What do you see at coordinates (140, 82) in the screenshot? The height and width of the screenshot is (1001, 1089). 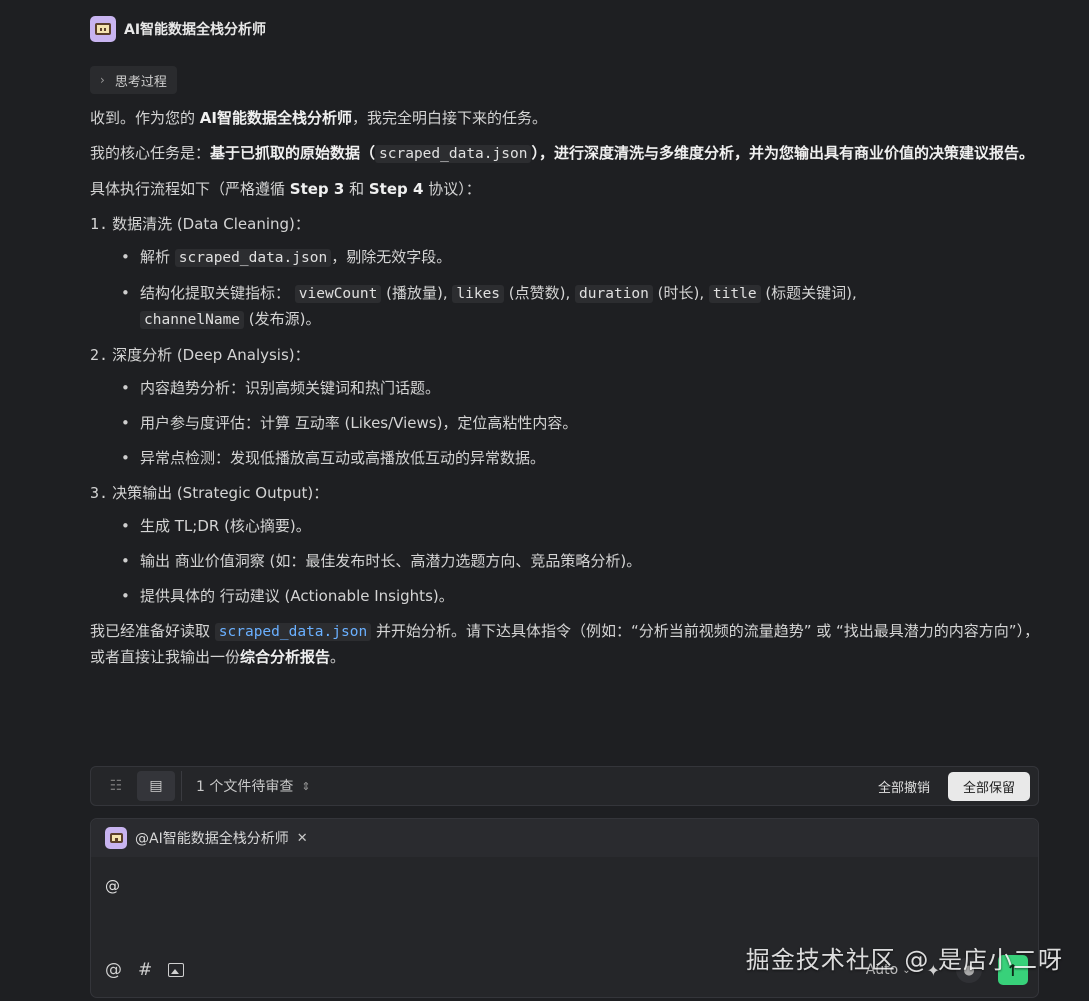 I see `thinking-process-label: 思考过程` at bounding box center [140, 82].